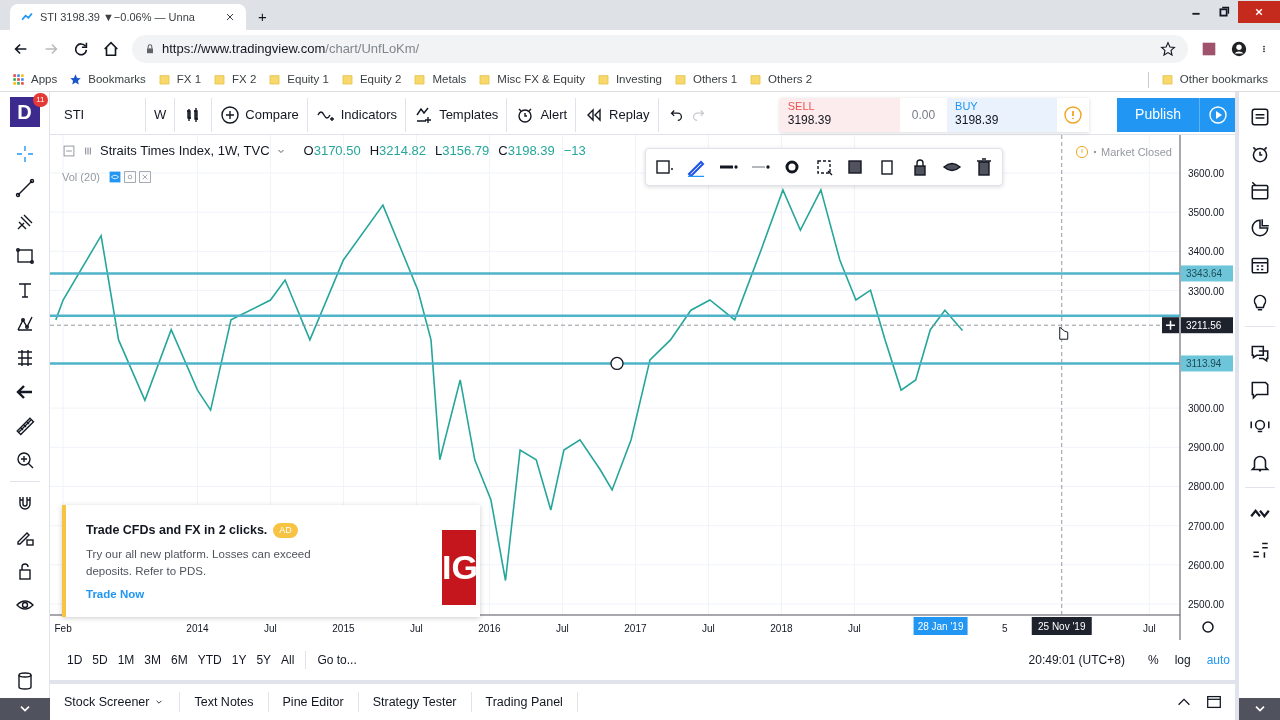 Image resolution: width=1280 pixels, height=720 pixels. What do you see at coordinates (185, 151) in the screenshot?
I see `symbol-title: Straits Times Index, 1W, TVC` at bounding box center [185, 151].